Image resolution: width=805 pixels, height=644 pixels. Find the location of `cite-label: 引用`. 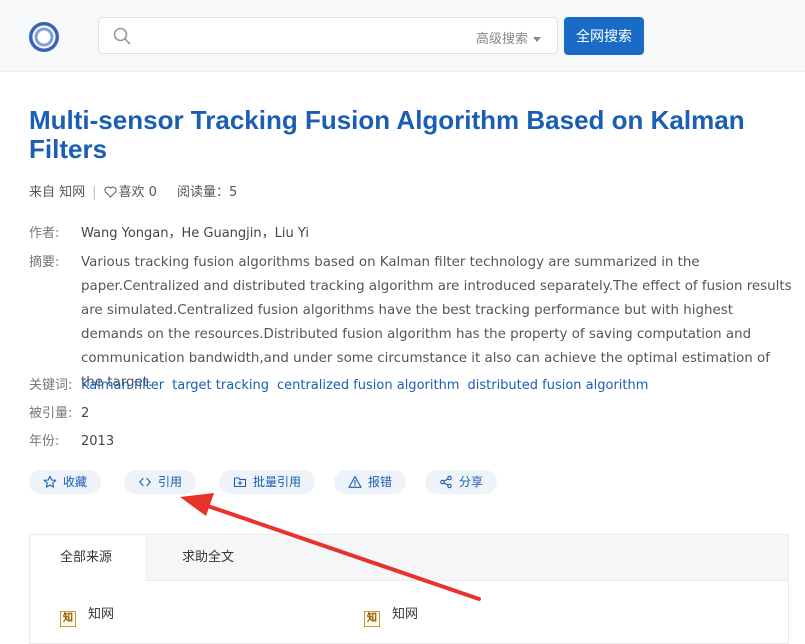

cite-label: 引用 is located at coordinates (170, 482).